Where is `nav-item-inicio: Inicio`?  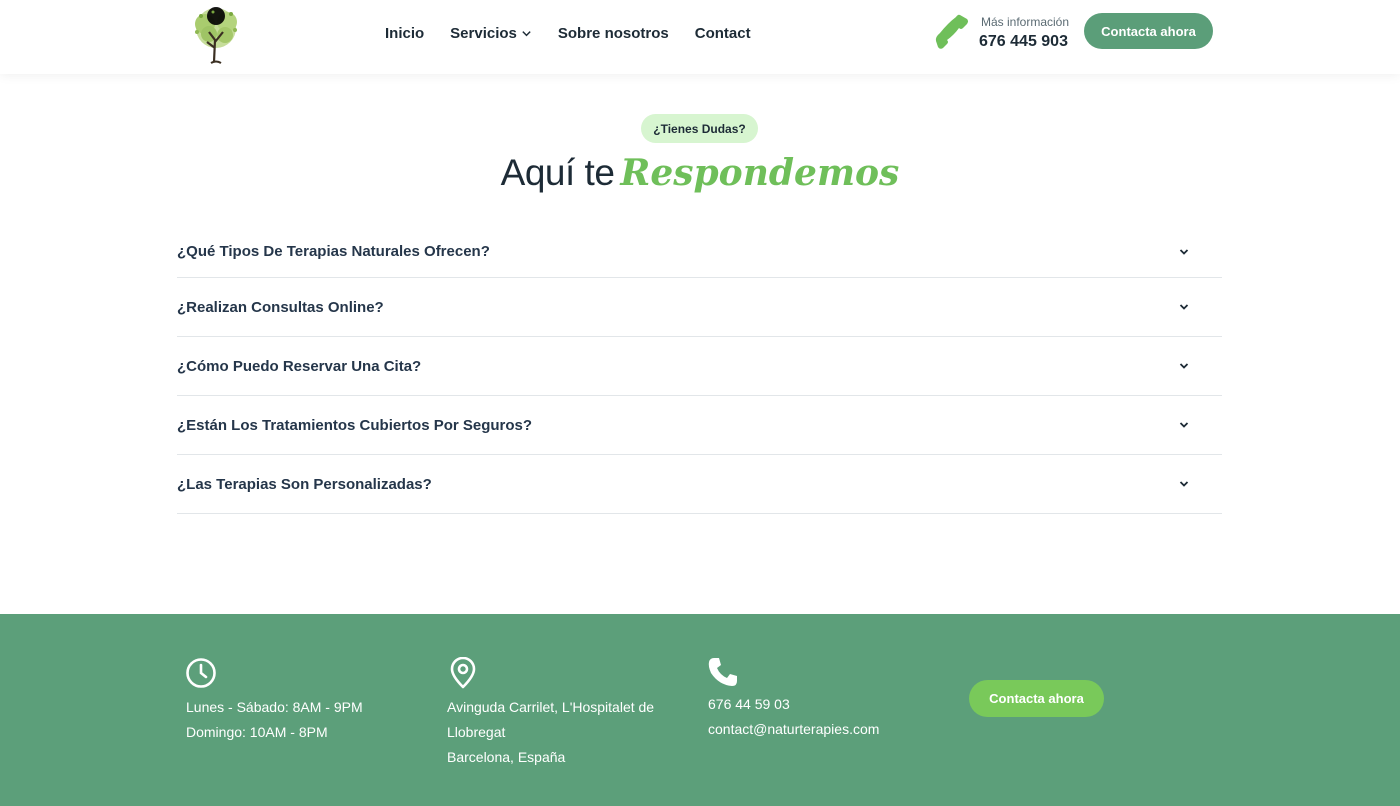 nav-item-inicio: Inicio is located at coordinates (404, 33).